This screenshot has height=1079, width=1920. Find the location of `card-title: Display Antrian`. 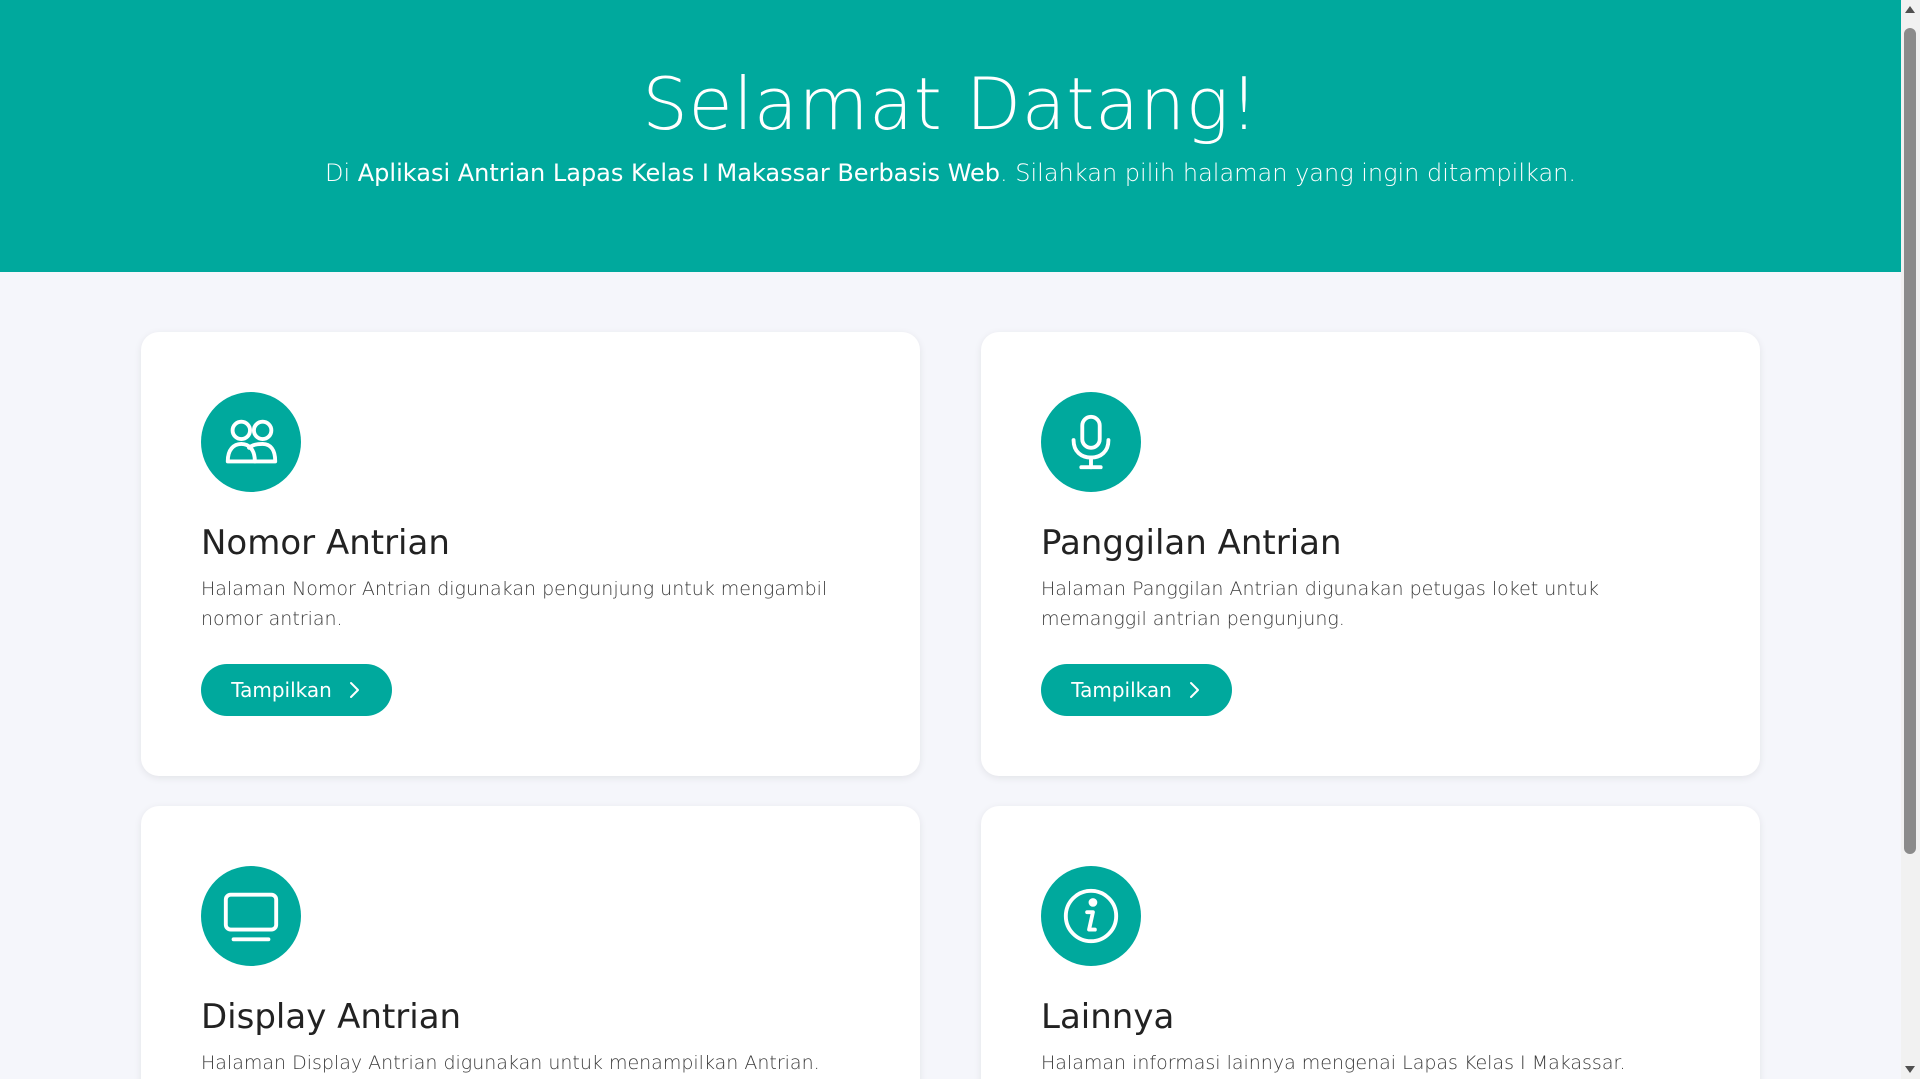

card-title: Display Antrian is located at coordinates (331, 1017).